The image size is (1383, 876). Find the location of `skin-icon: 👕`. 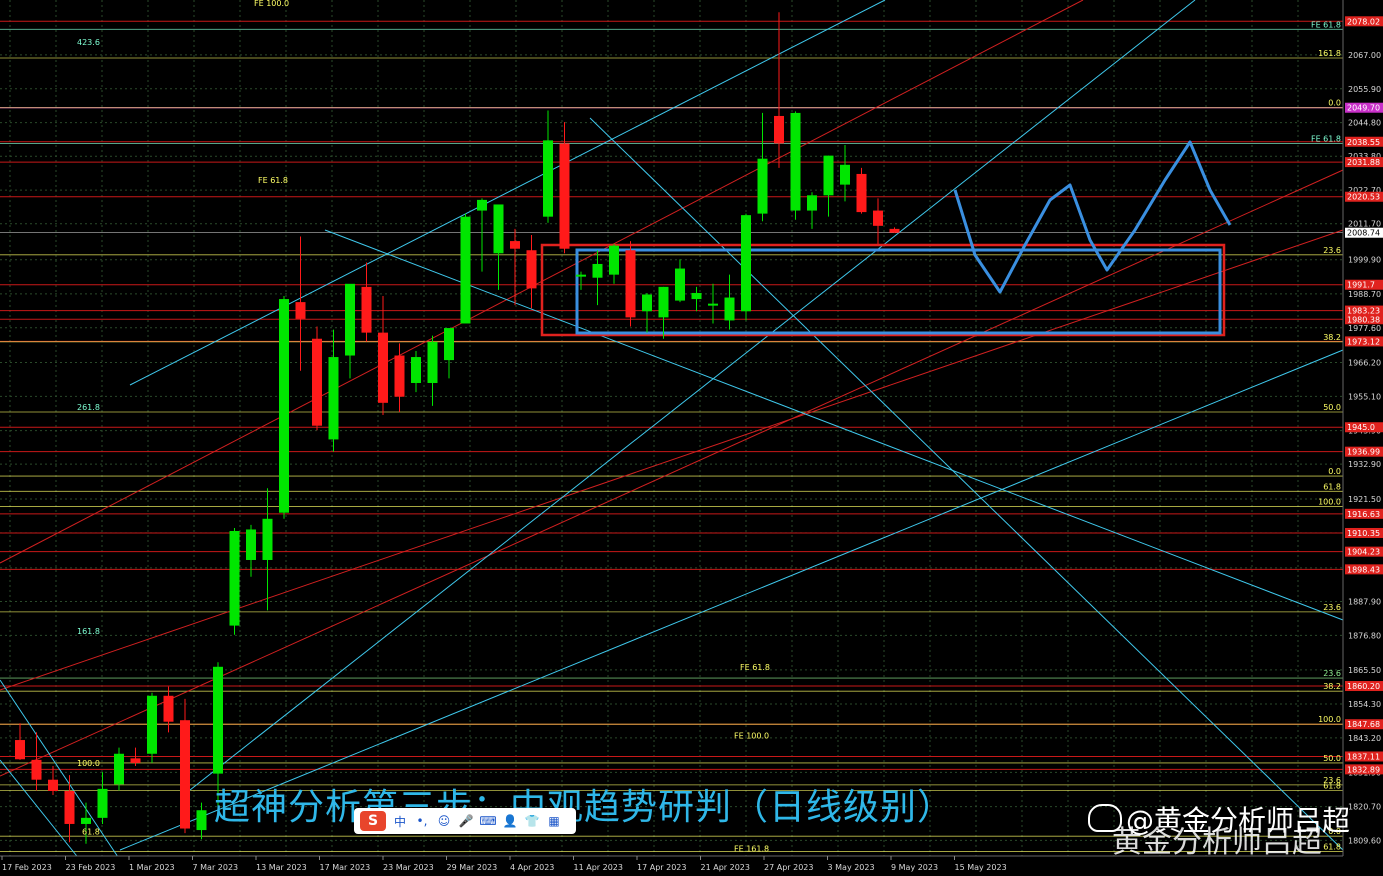

skin-icon: 👕 is located at coordinates (532, 821).